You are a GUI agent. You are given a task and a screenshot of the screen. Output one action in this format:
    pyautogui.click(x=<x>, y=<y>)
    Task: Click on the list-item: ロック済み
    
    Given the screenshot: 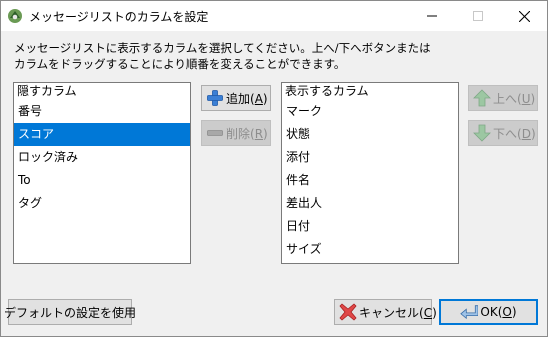 What is the action you would take?
    pyautogui.click(x=102, y=157)
    